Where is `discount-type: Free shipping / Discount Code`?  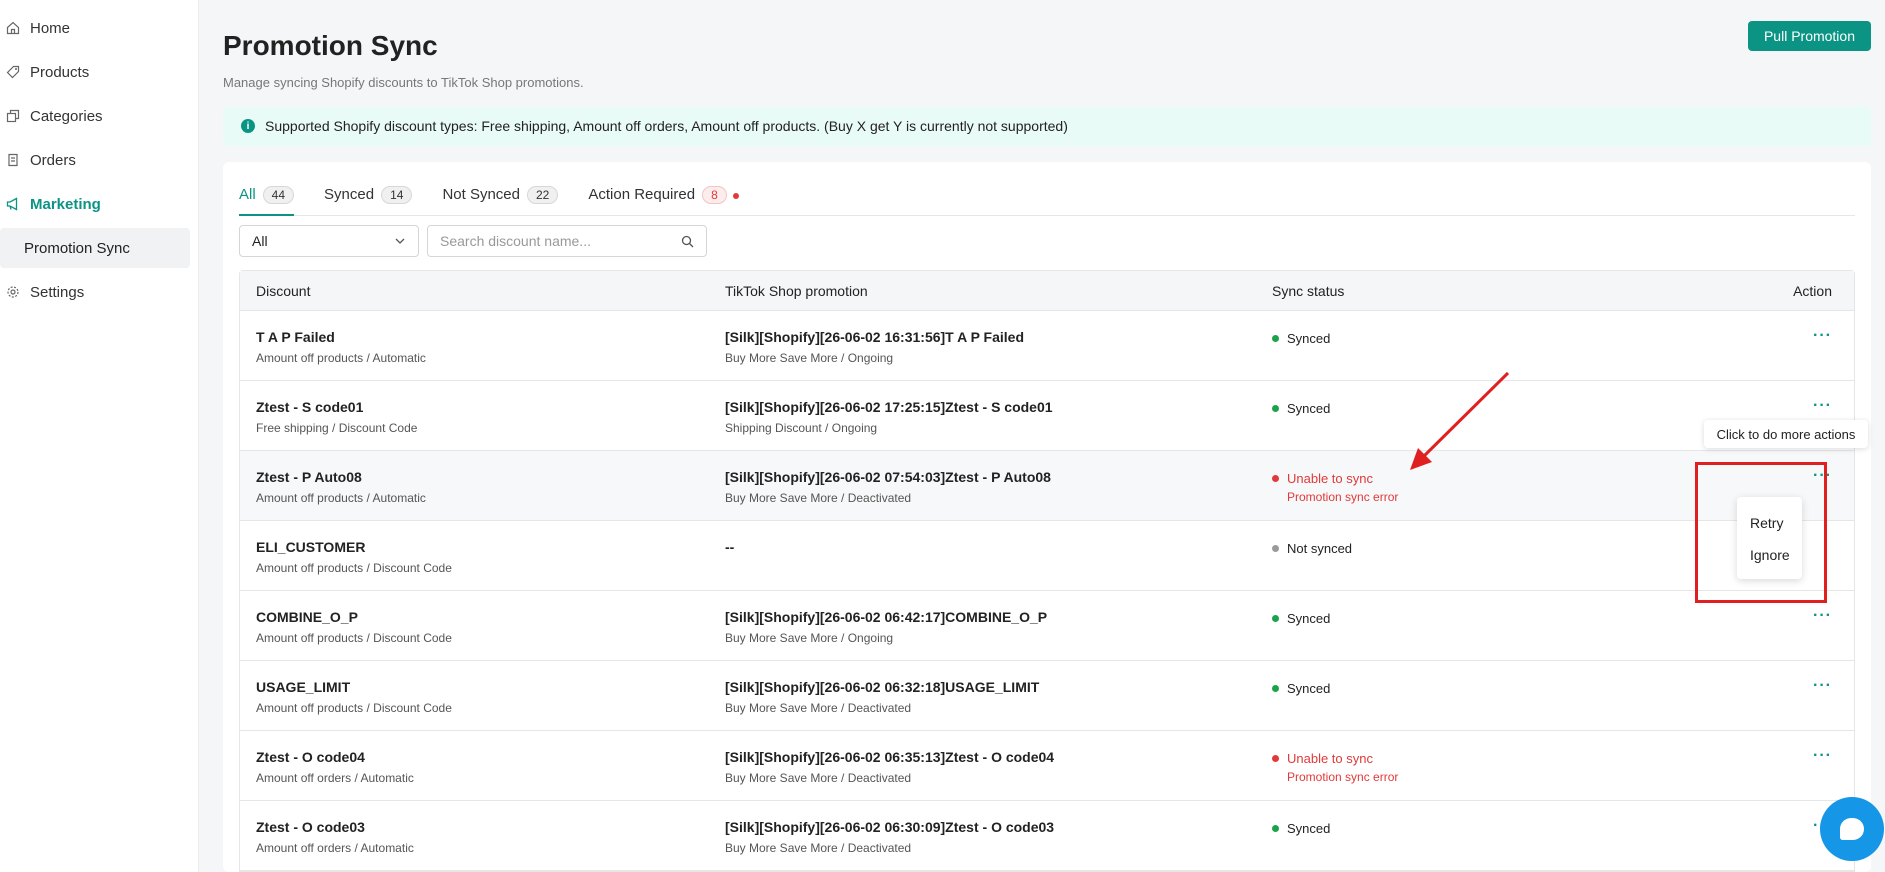
discount-type: Free shipping / Discount Code is located at coordinates (337, 428).